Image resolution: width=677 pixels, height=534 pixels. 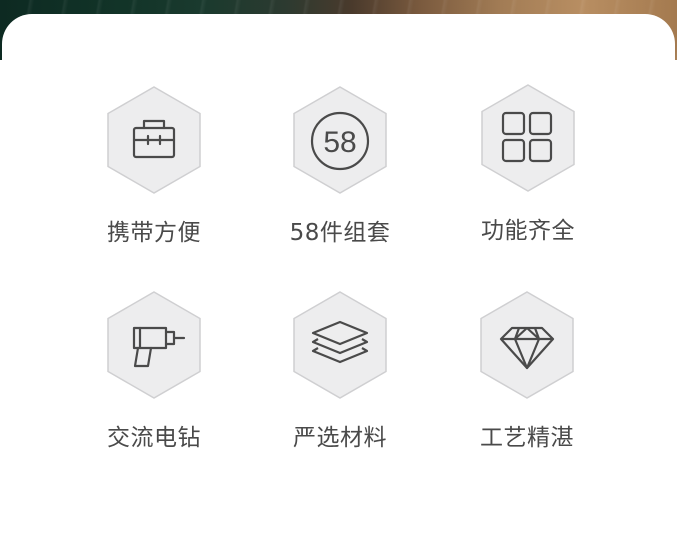 I want to click on feature-ac-drill: 交流电钻, so click(x=154, y=370).